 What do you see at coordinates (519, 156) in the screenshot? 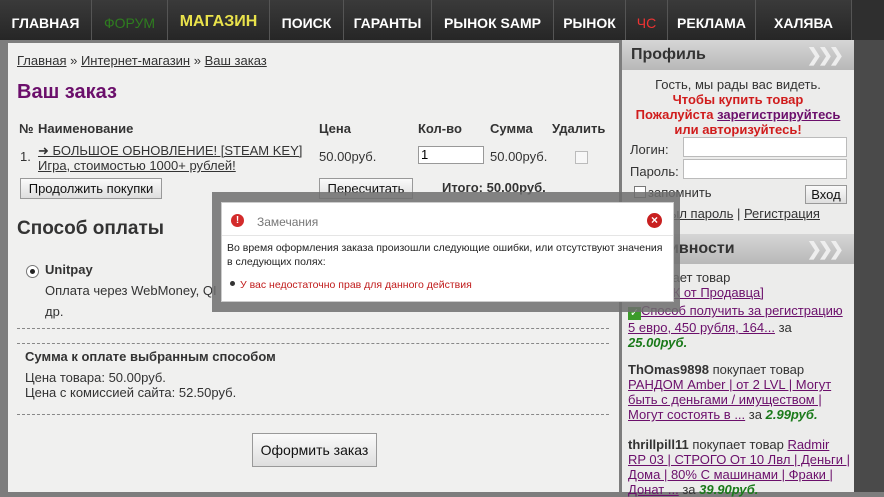
I see `row-sum: 50.00руб.` at bounding box center [519, 156].